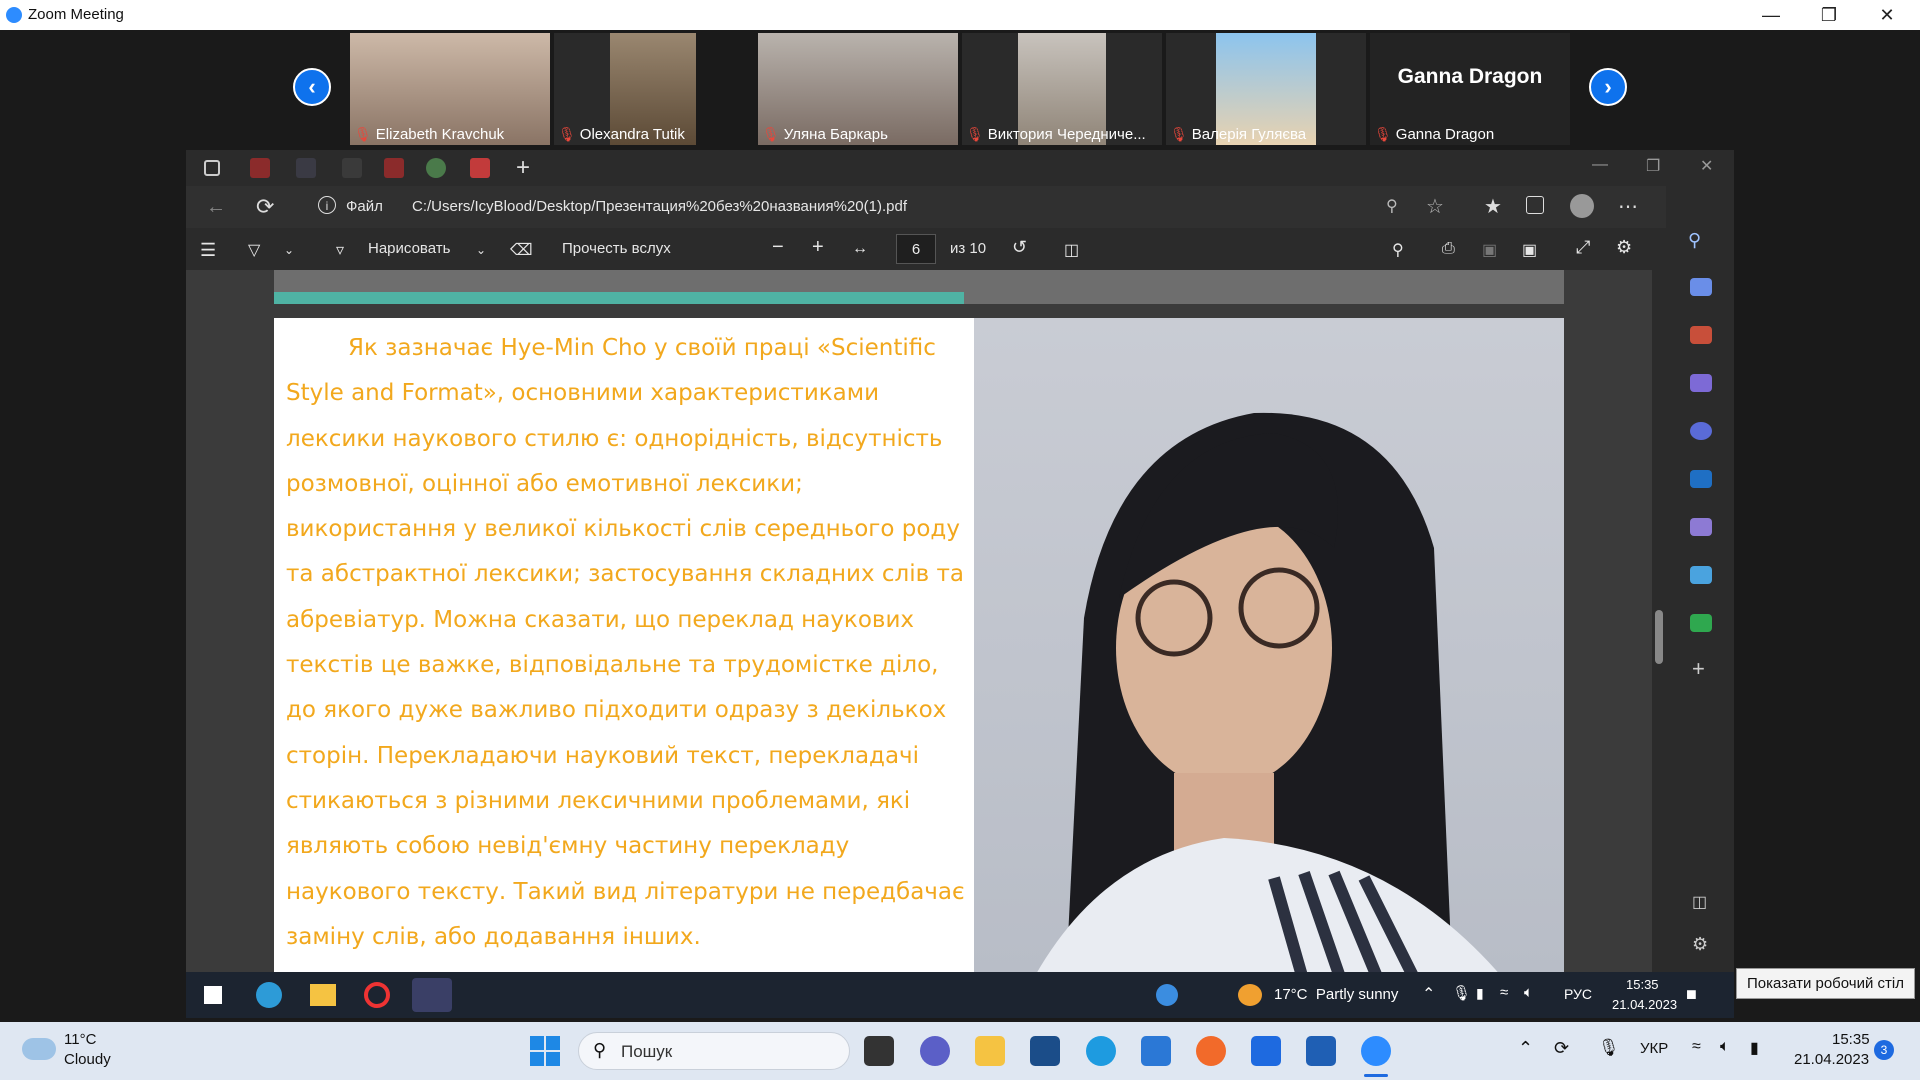 The height and width of the screenshot is (1080, 1920). Describe the element at coordinates (269, 995) in the screenshot. I see `edge-app-icon` at that location.